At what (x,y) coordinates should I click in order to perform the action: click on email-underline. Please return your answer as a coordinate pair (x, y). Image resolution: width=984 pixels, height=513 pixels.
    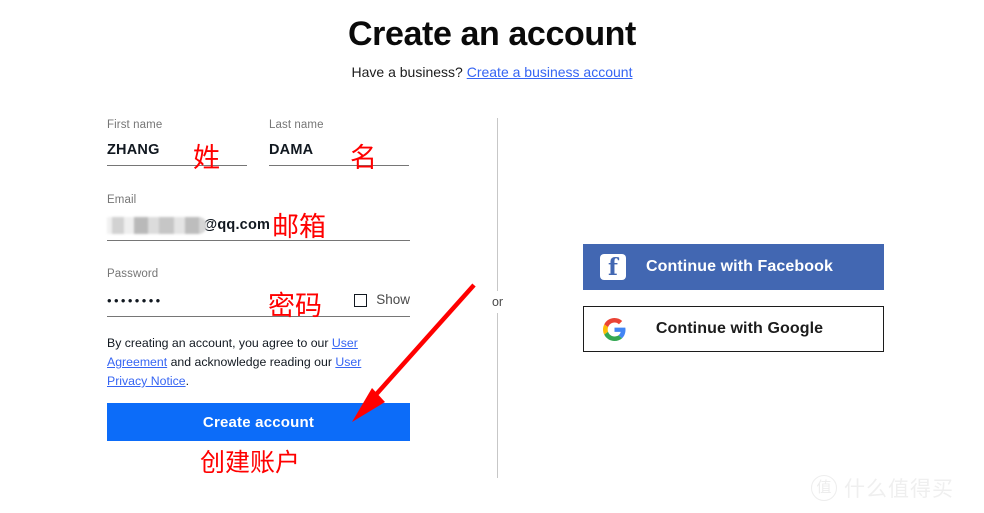
    Looking at the image, I should click on (258, 240).